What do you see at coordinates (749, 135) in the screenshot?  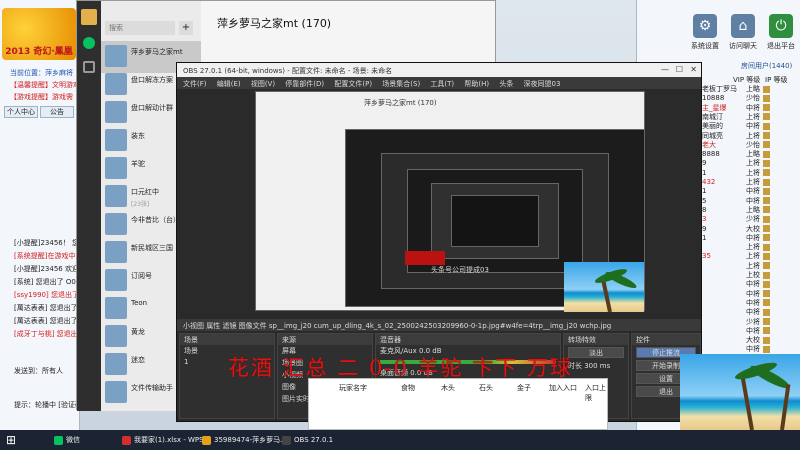 I see `user-row: 同城亮 上将` at bounding box center [749, 135].